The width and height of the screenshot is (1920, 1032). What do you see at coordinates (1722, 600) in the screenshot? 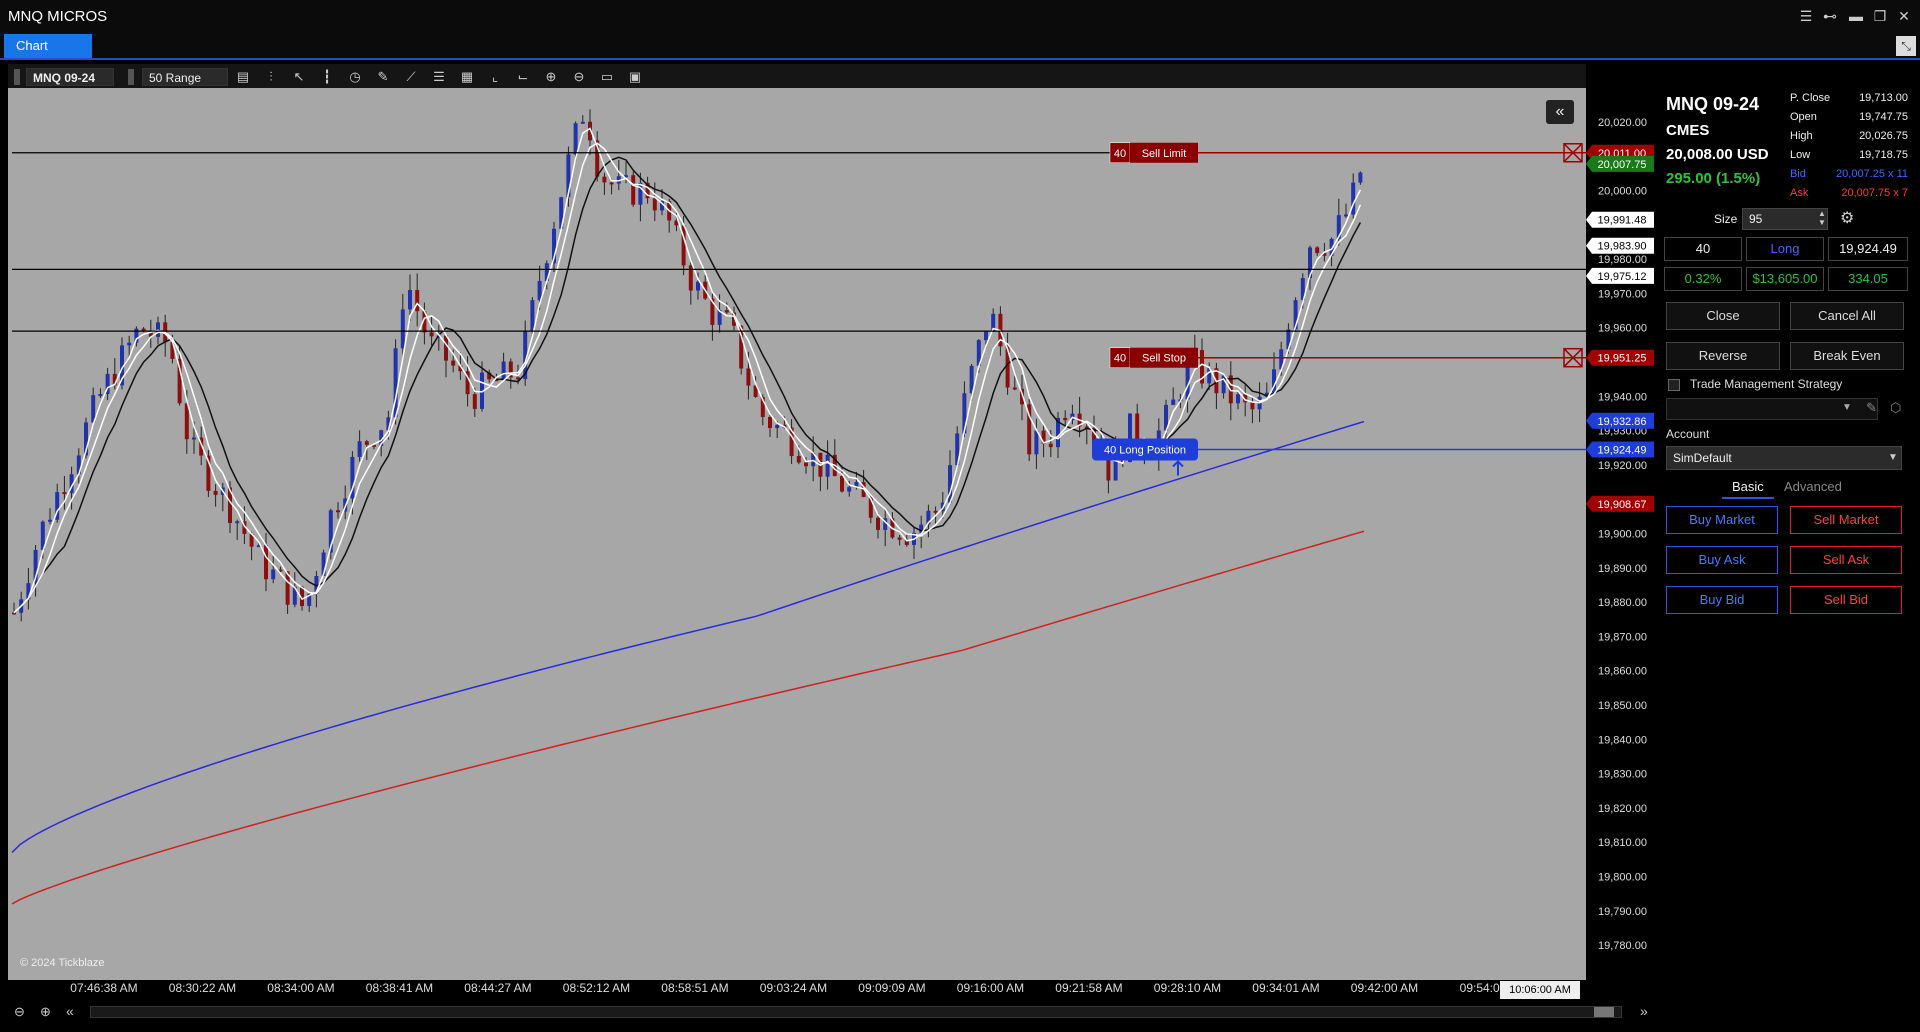
I see `buy-bid-button: Buy Bid` at bounding box center [1722, 600].